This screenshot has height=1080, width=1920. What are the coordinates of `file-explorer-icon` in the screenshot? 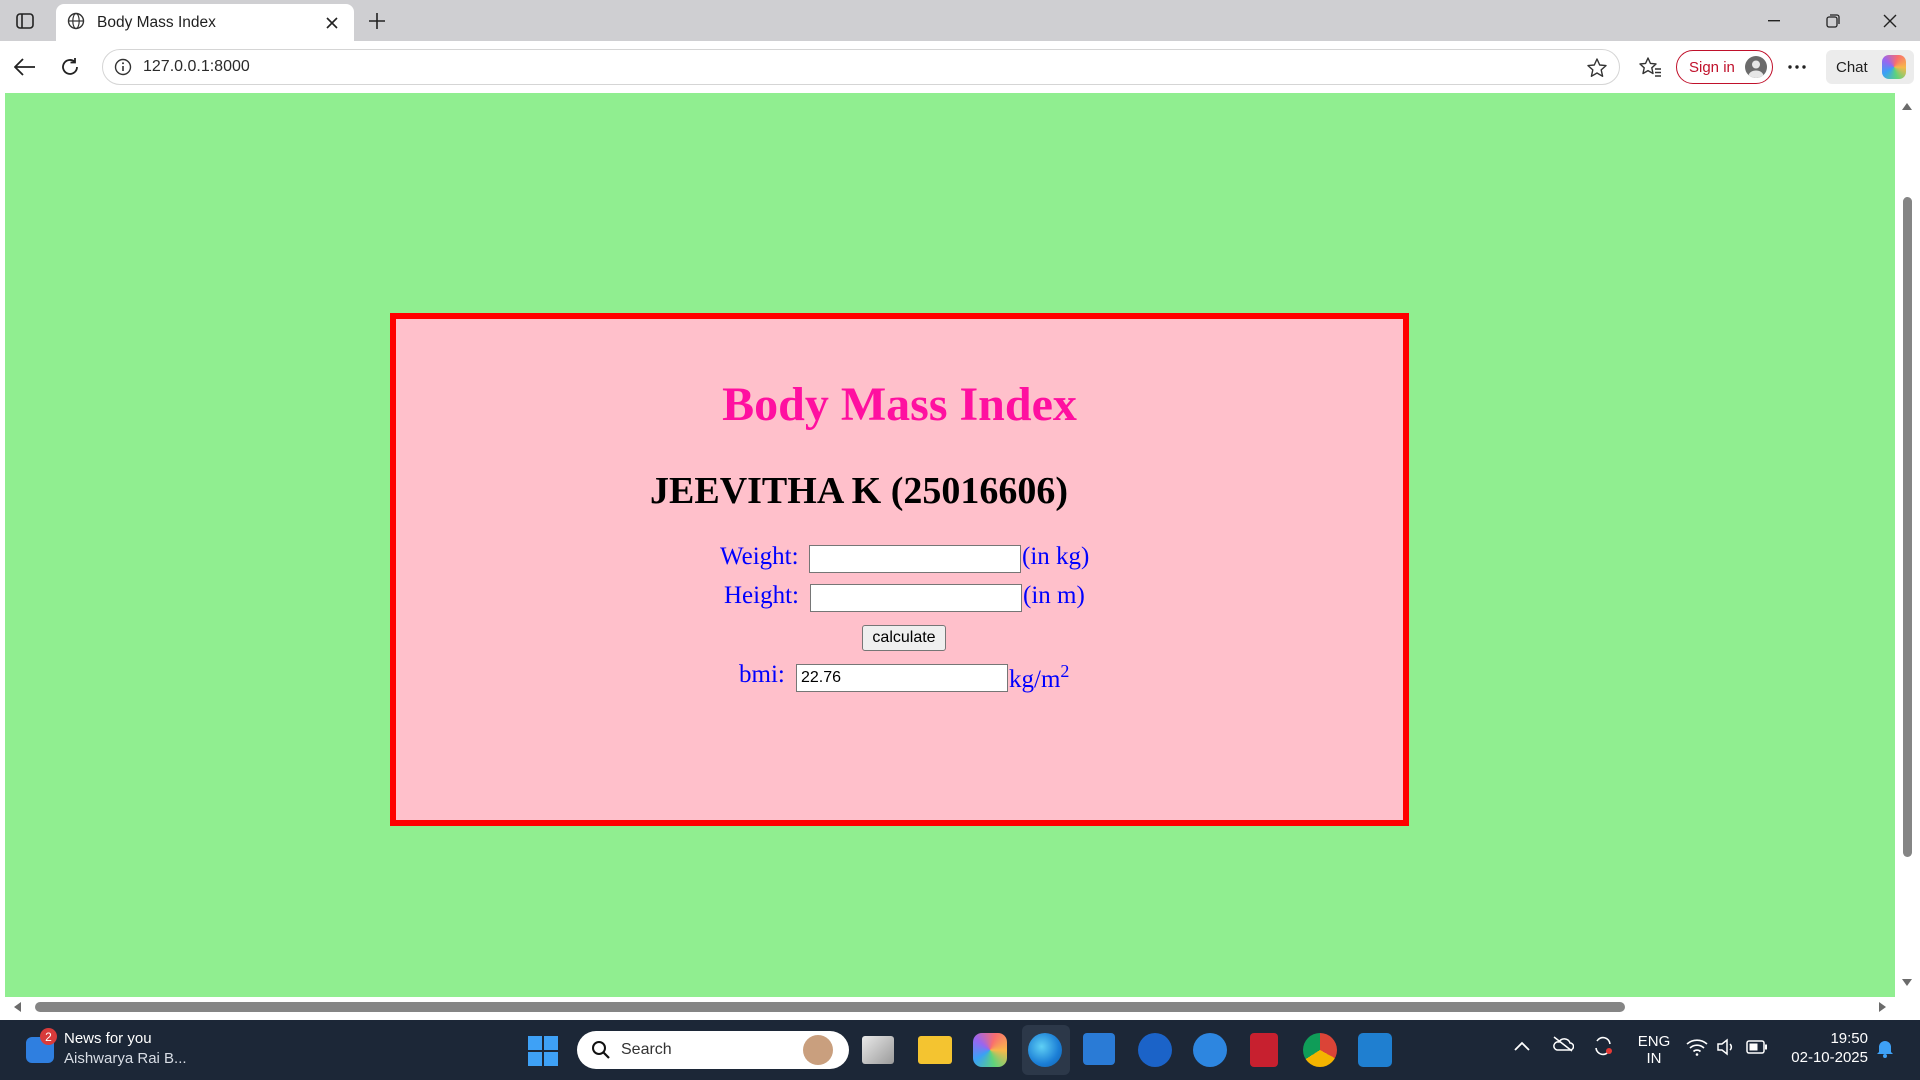 It's located at (935, 1050).